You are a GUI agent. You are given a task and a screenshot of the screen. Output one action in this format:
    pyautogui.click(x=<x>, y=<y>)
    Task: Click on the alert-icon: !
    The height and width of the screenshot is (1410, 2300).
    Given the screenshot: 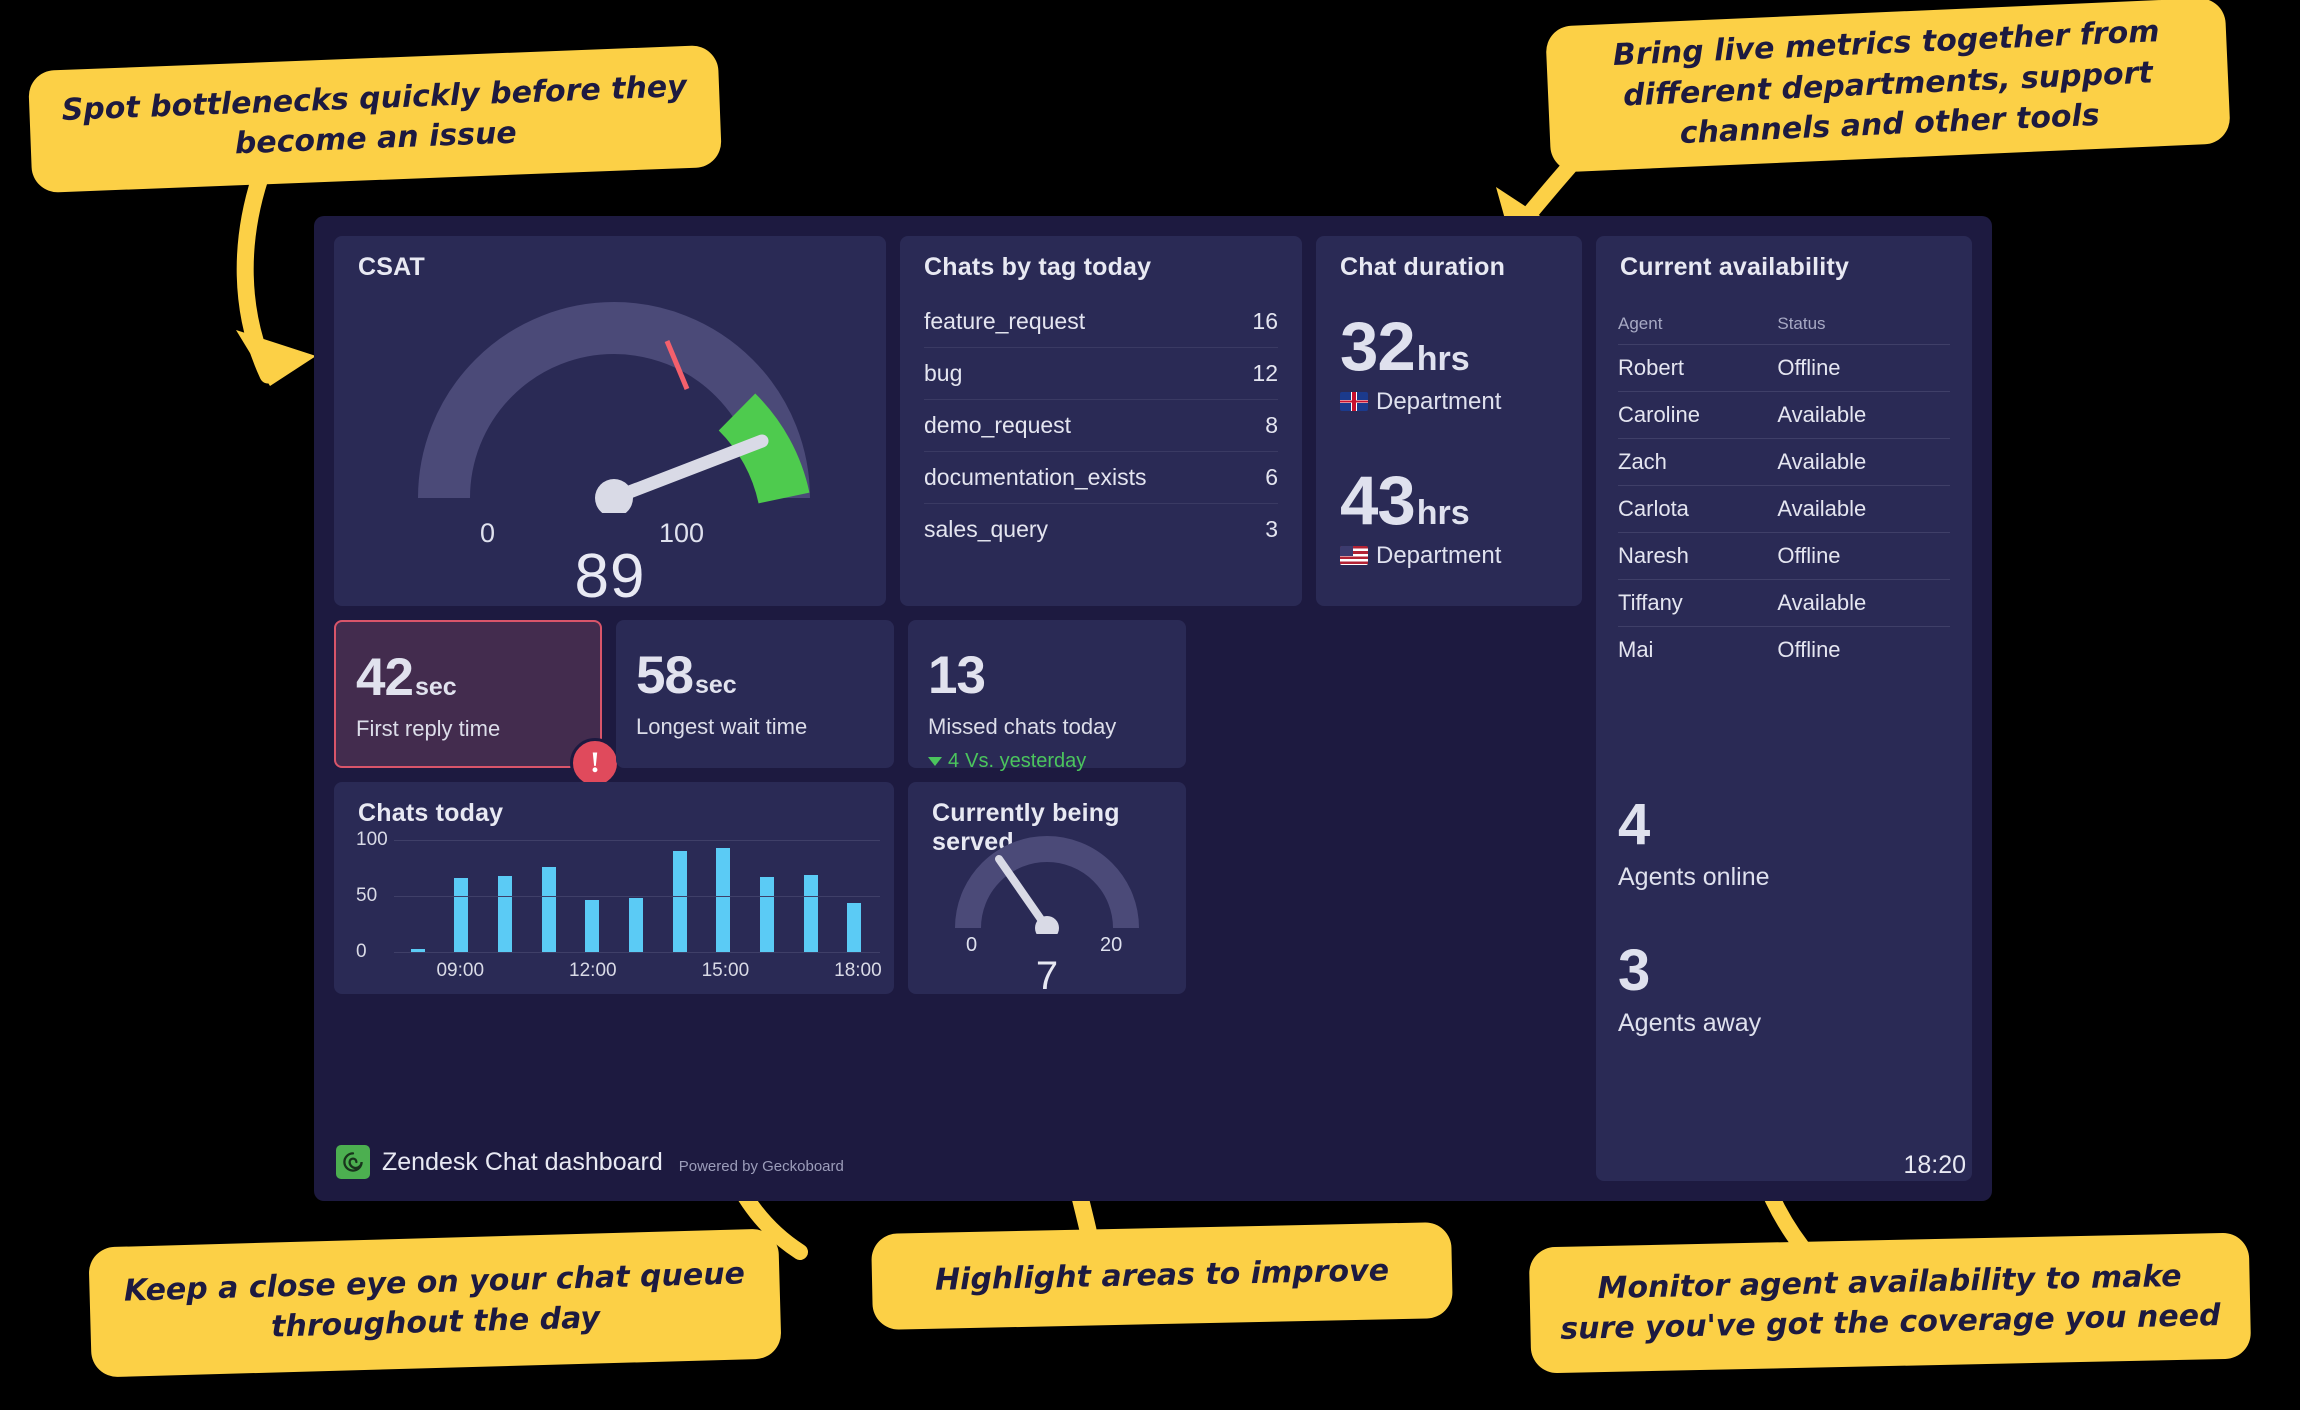 What is the action you would take?
    pyautogui.click(x=595, y=763)
    